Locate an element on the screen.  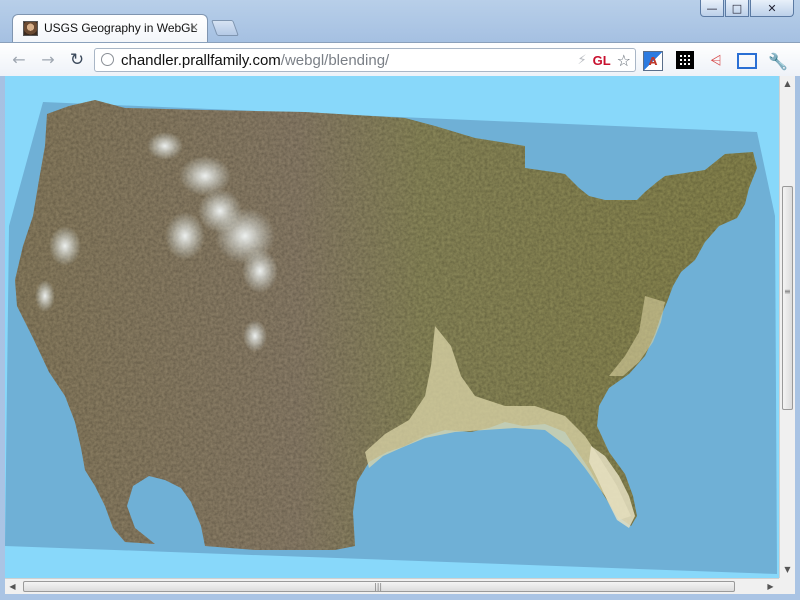
close-button: ✕ is located at coordinates (772, 8).